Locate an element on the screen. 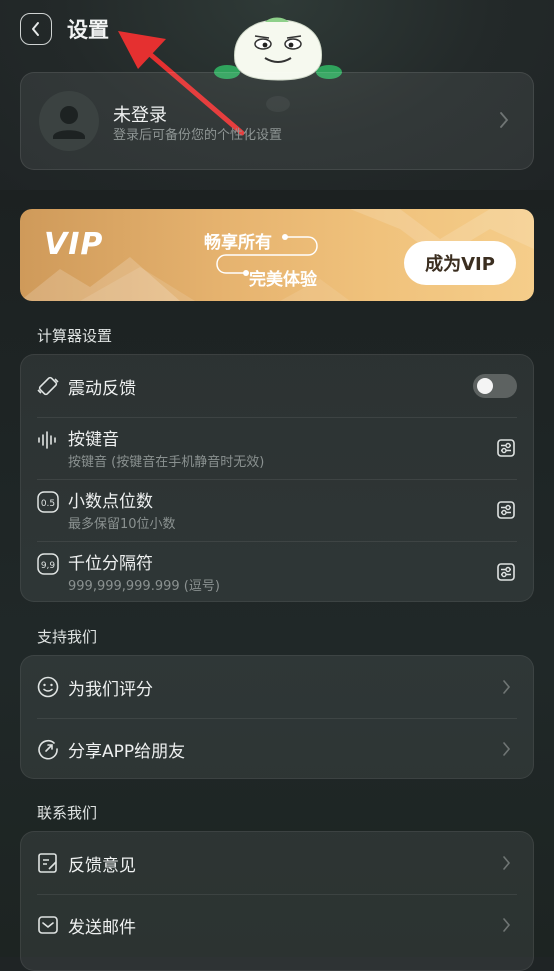 The image size is (554, 971). chevron-left-icon is located at coordinates (35, 29).